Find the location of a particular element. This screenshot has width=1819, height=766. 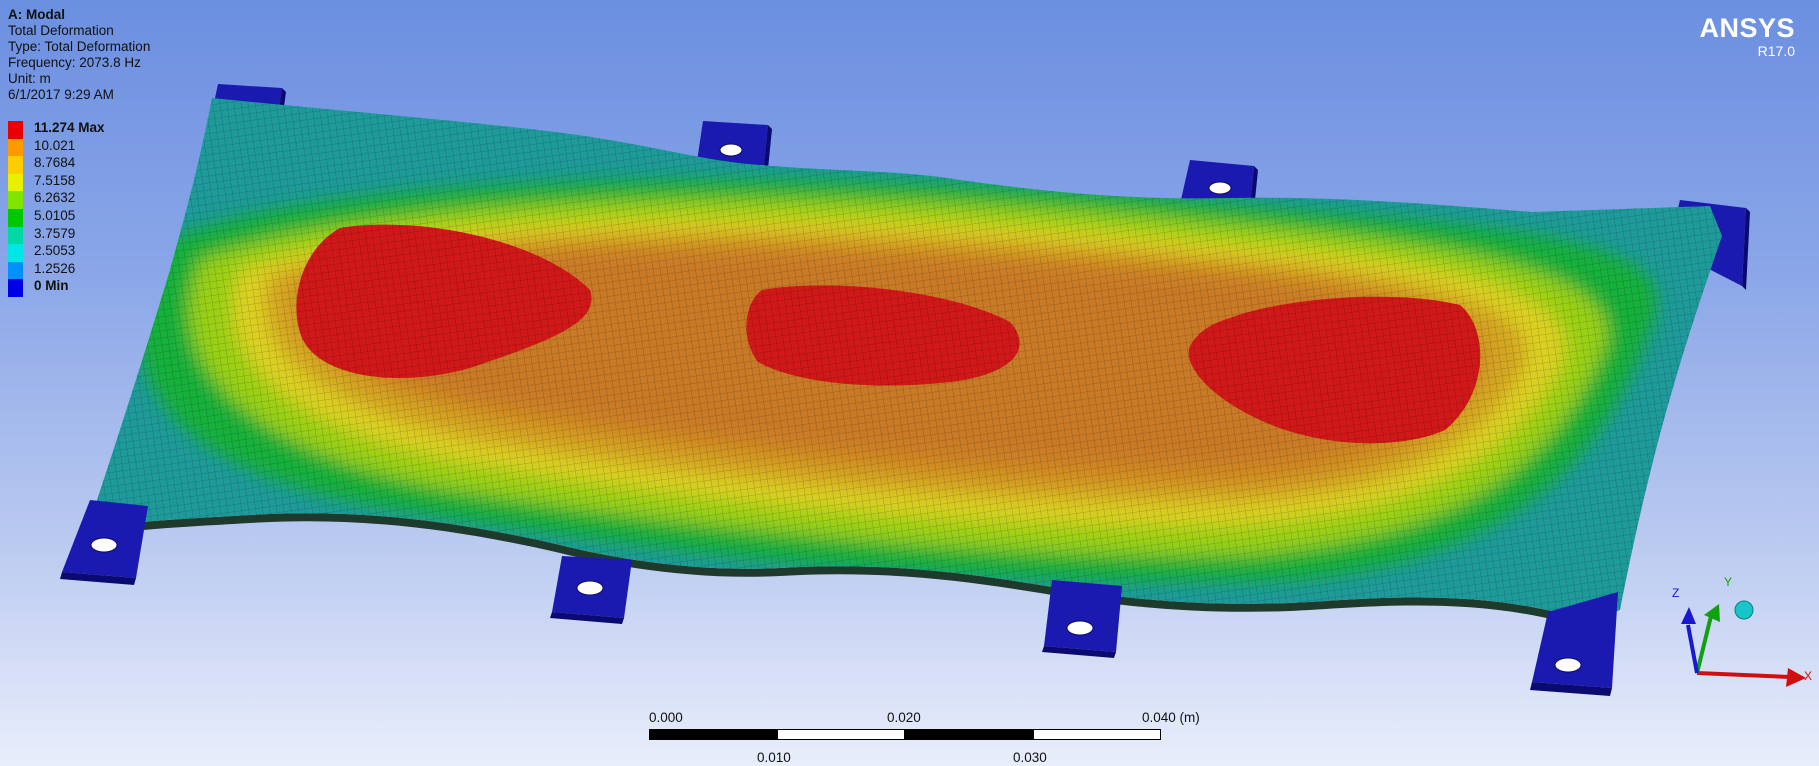

analysis-title: A: Modal is located at coordinates (36, 14).